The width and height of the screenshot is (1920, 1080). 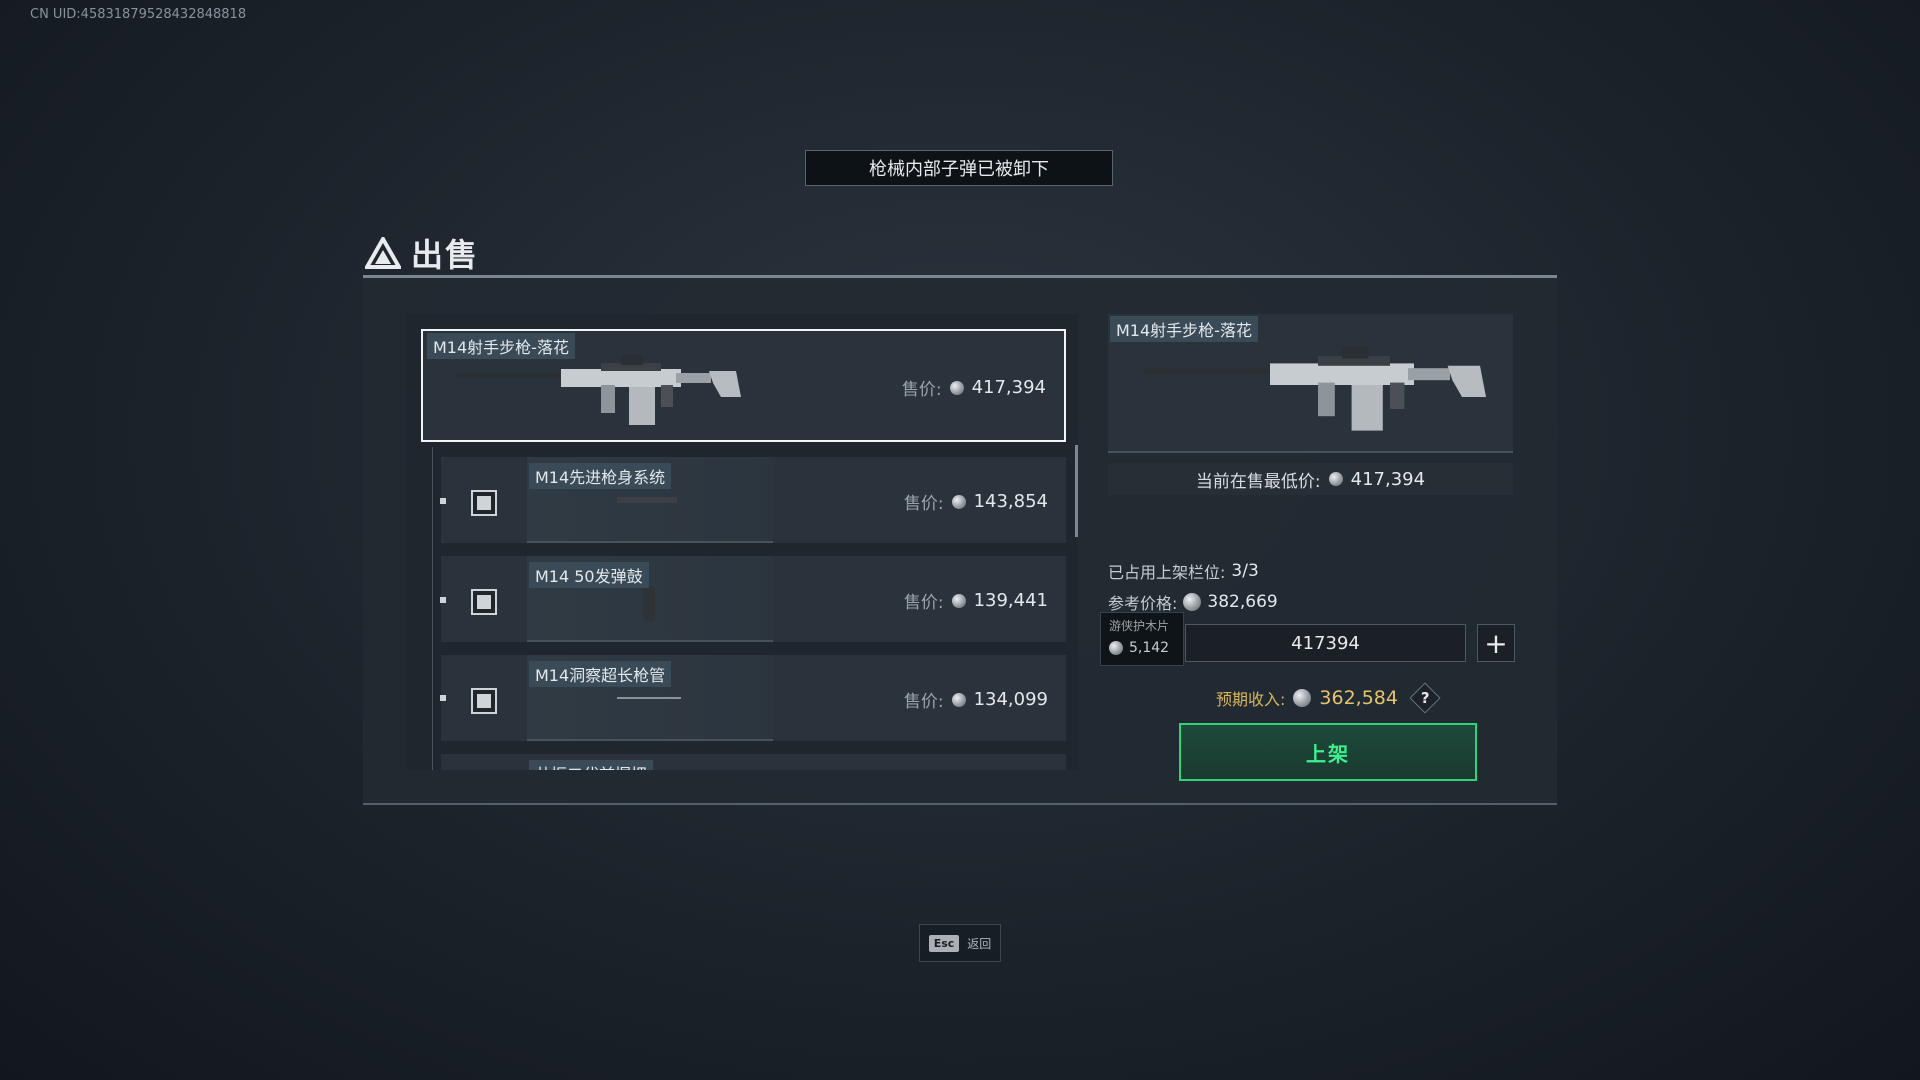 I want to click on uid-label: CN UID:4583187952843284881​8, so click(x=138, y=14).